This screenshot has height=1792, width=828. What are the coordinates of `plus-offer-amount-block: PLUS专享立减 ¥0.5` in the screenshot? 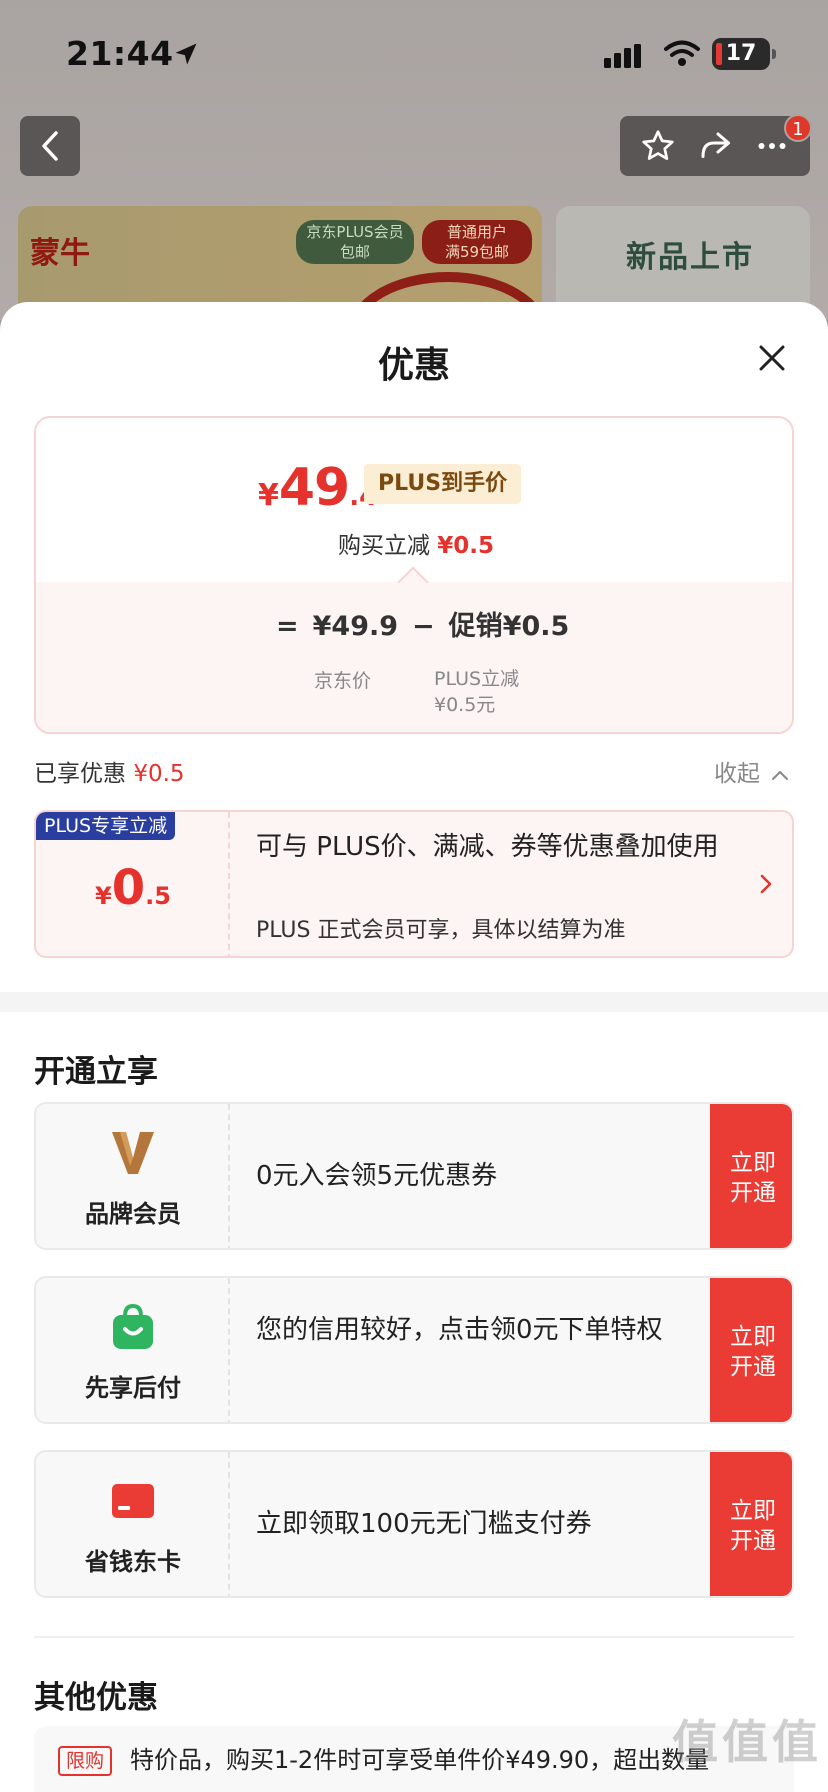 It's located at (133, 884).